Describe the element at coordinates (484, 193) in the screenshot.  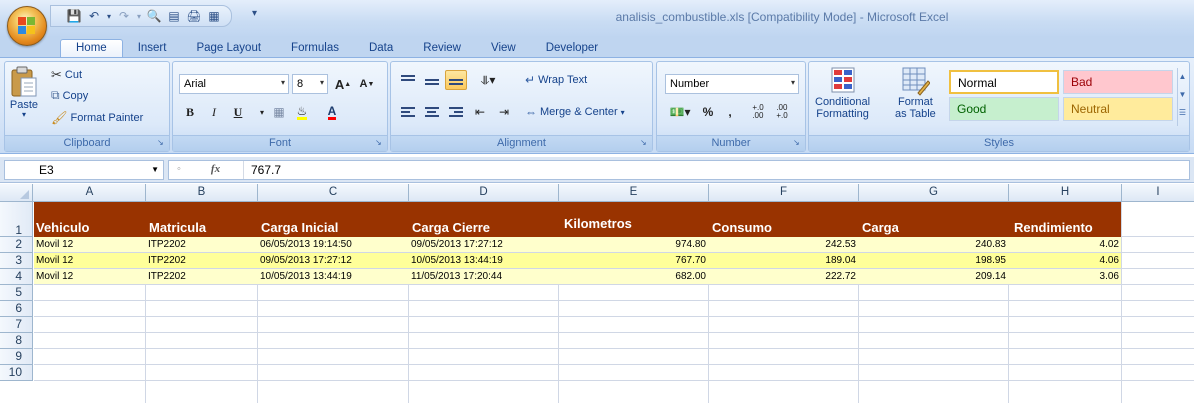
I see `column-header-d: D` at that location.